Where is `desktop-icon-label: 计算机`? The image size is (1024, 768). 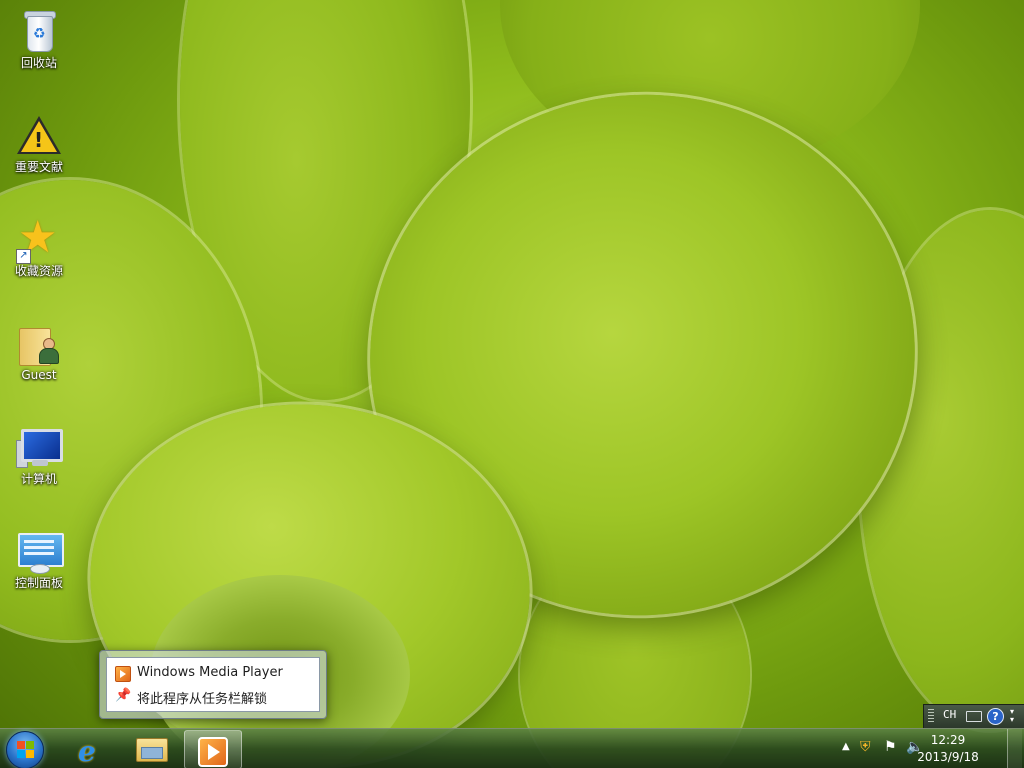
desktop-icon-label: 计算机 is located at coordinates (38, 479).